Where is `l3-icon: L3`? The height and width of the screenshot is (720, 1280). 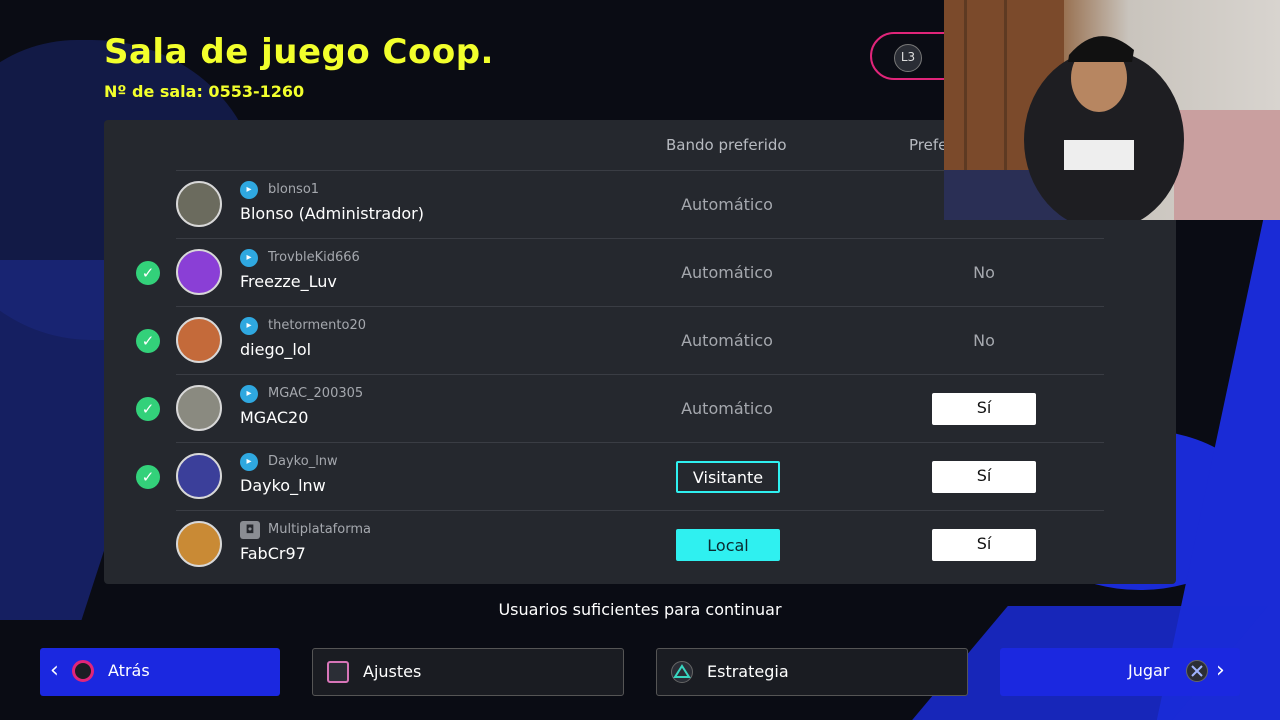 l3-icon: L3 is located at coordinates (908, 58).